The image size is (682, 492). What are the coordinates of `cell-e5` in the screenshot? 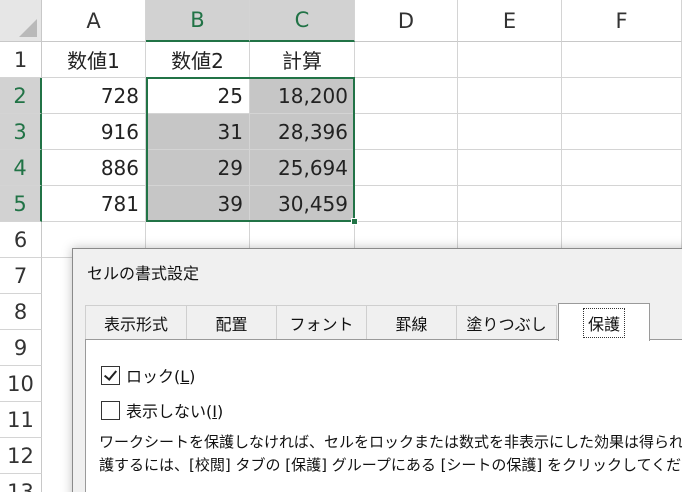 It's located at (510, 204).